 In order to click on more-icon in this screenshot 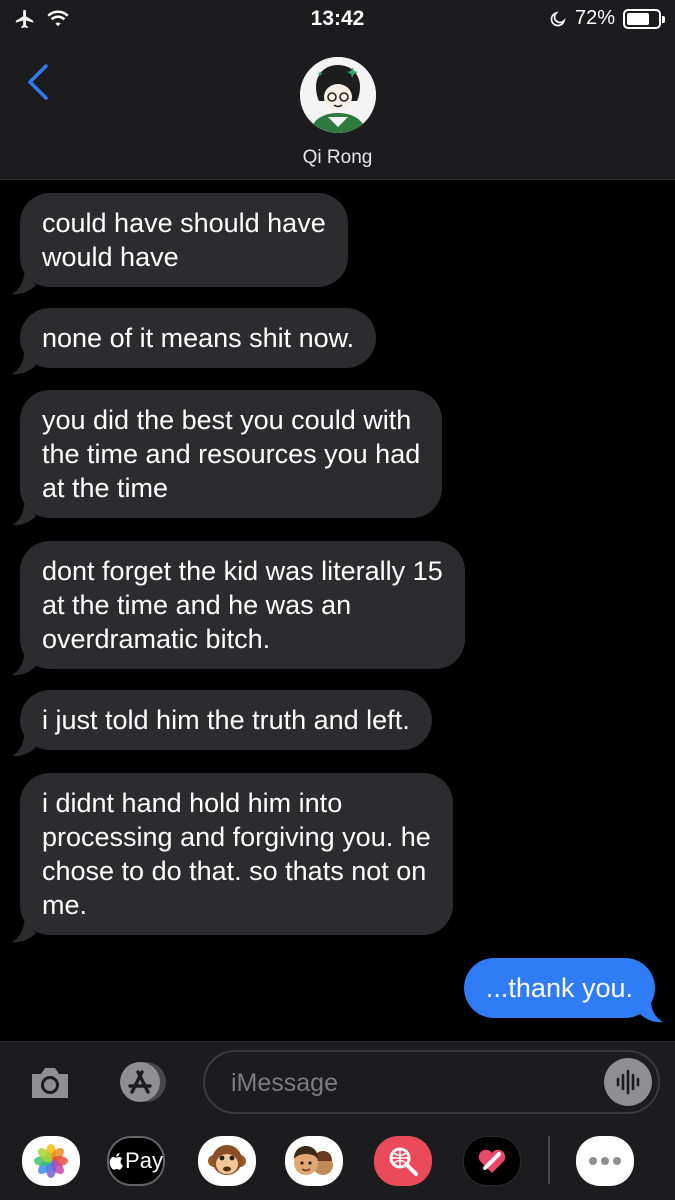, I will do `click(605, 1161)`.